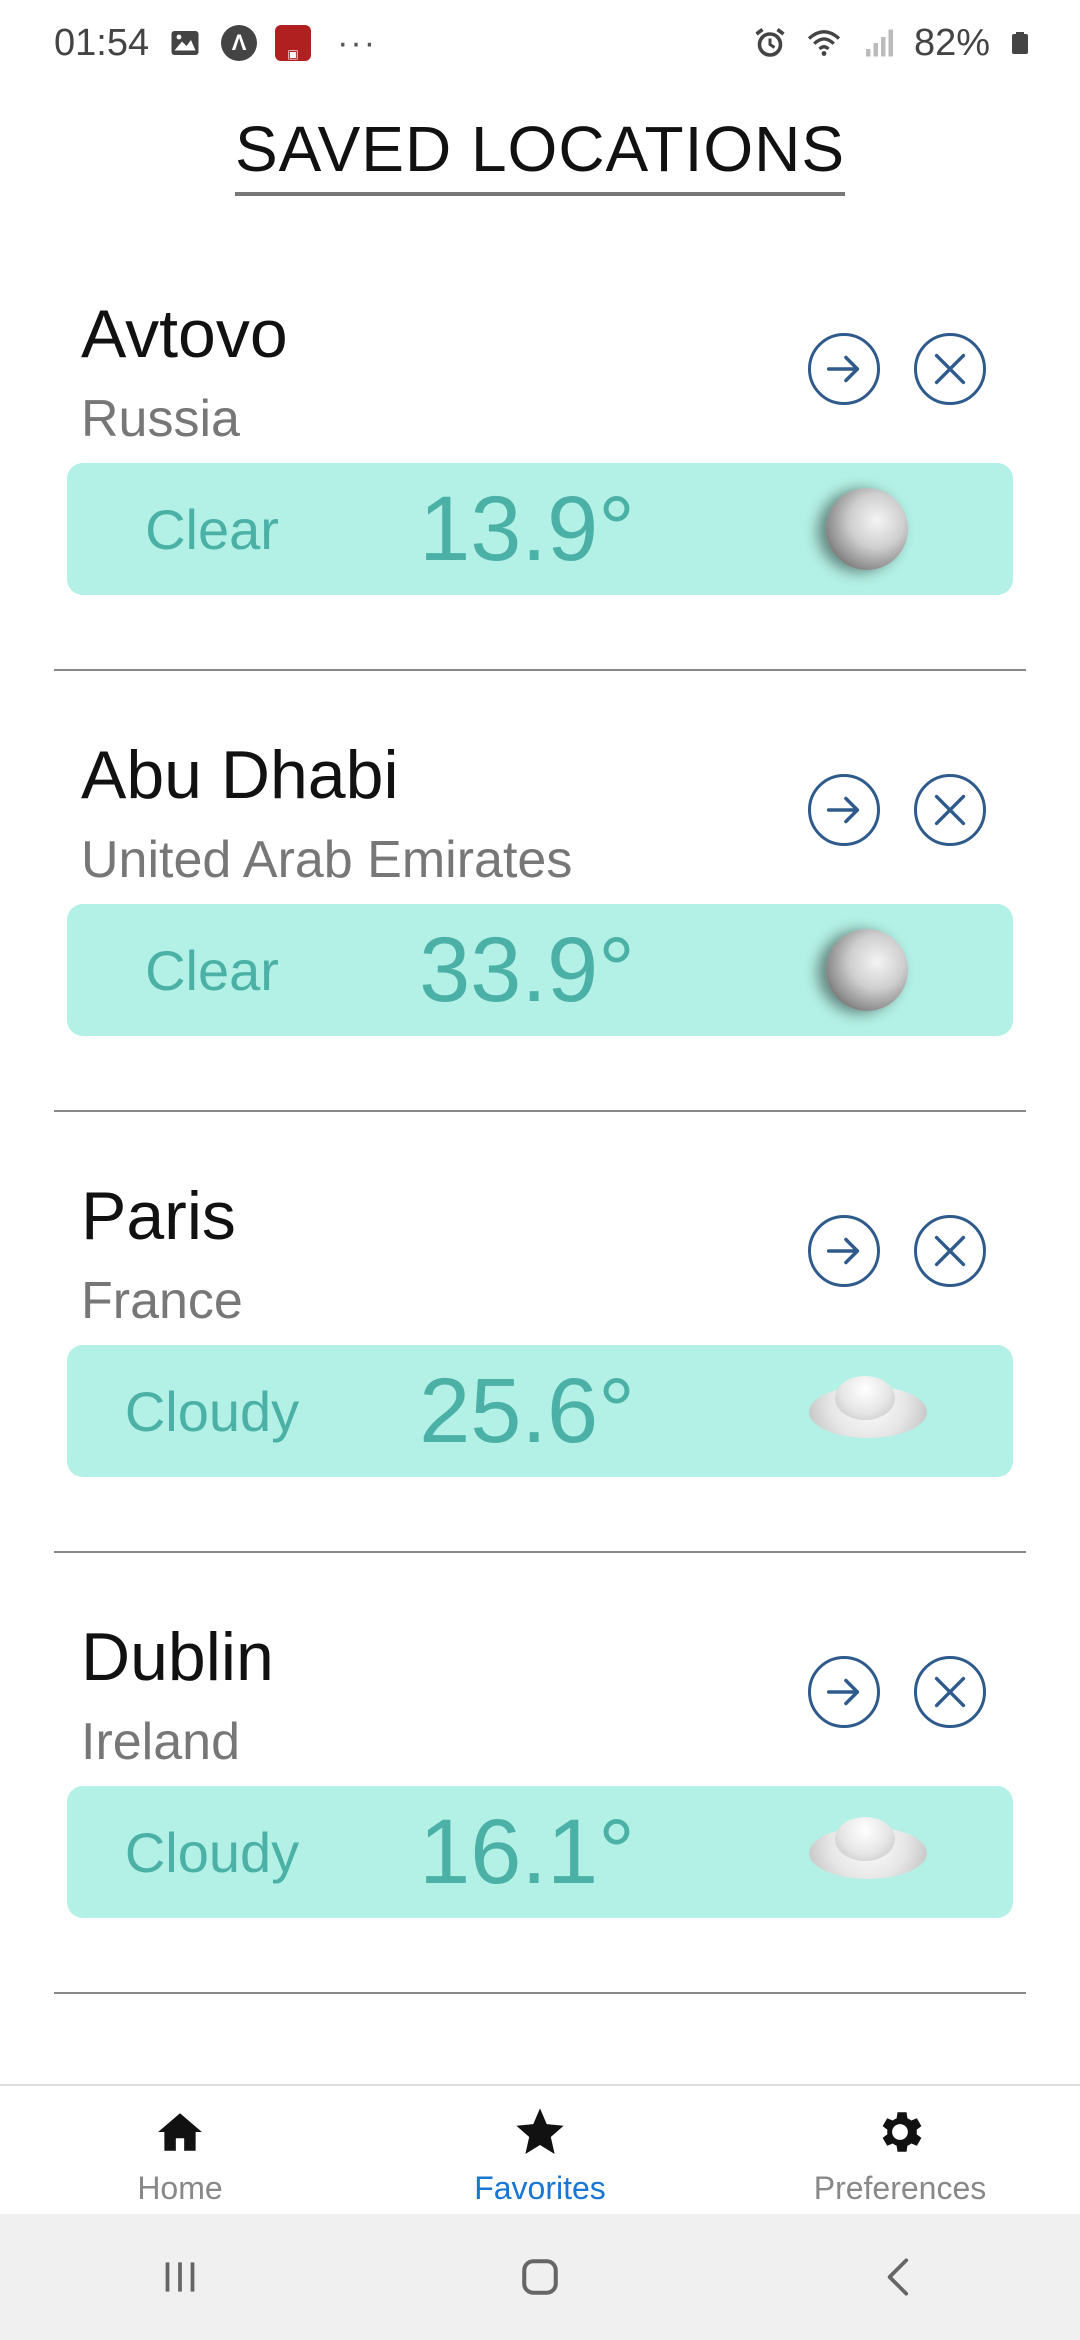  What do you see at coordinates (540, 43) in the screenshot?
I see `status-bar: 01:54 Λ ▣ ··· 82%` at bounding box center [540, 43].